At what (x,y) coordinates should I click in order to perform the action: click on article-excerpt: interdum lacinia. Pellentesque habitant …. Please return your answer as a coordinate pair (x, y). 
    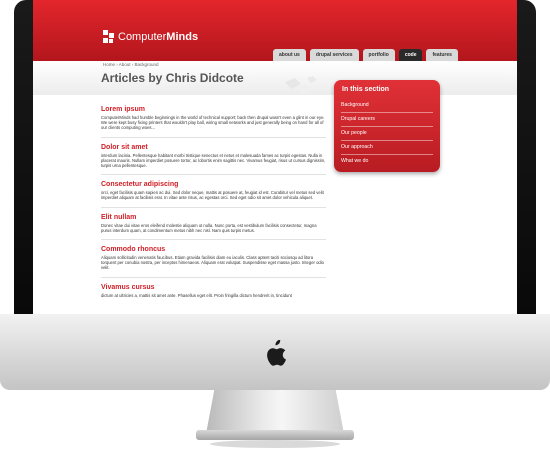
    Looking at the image, I should click on (213, 160).